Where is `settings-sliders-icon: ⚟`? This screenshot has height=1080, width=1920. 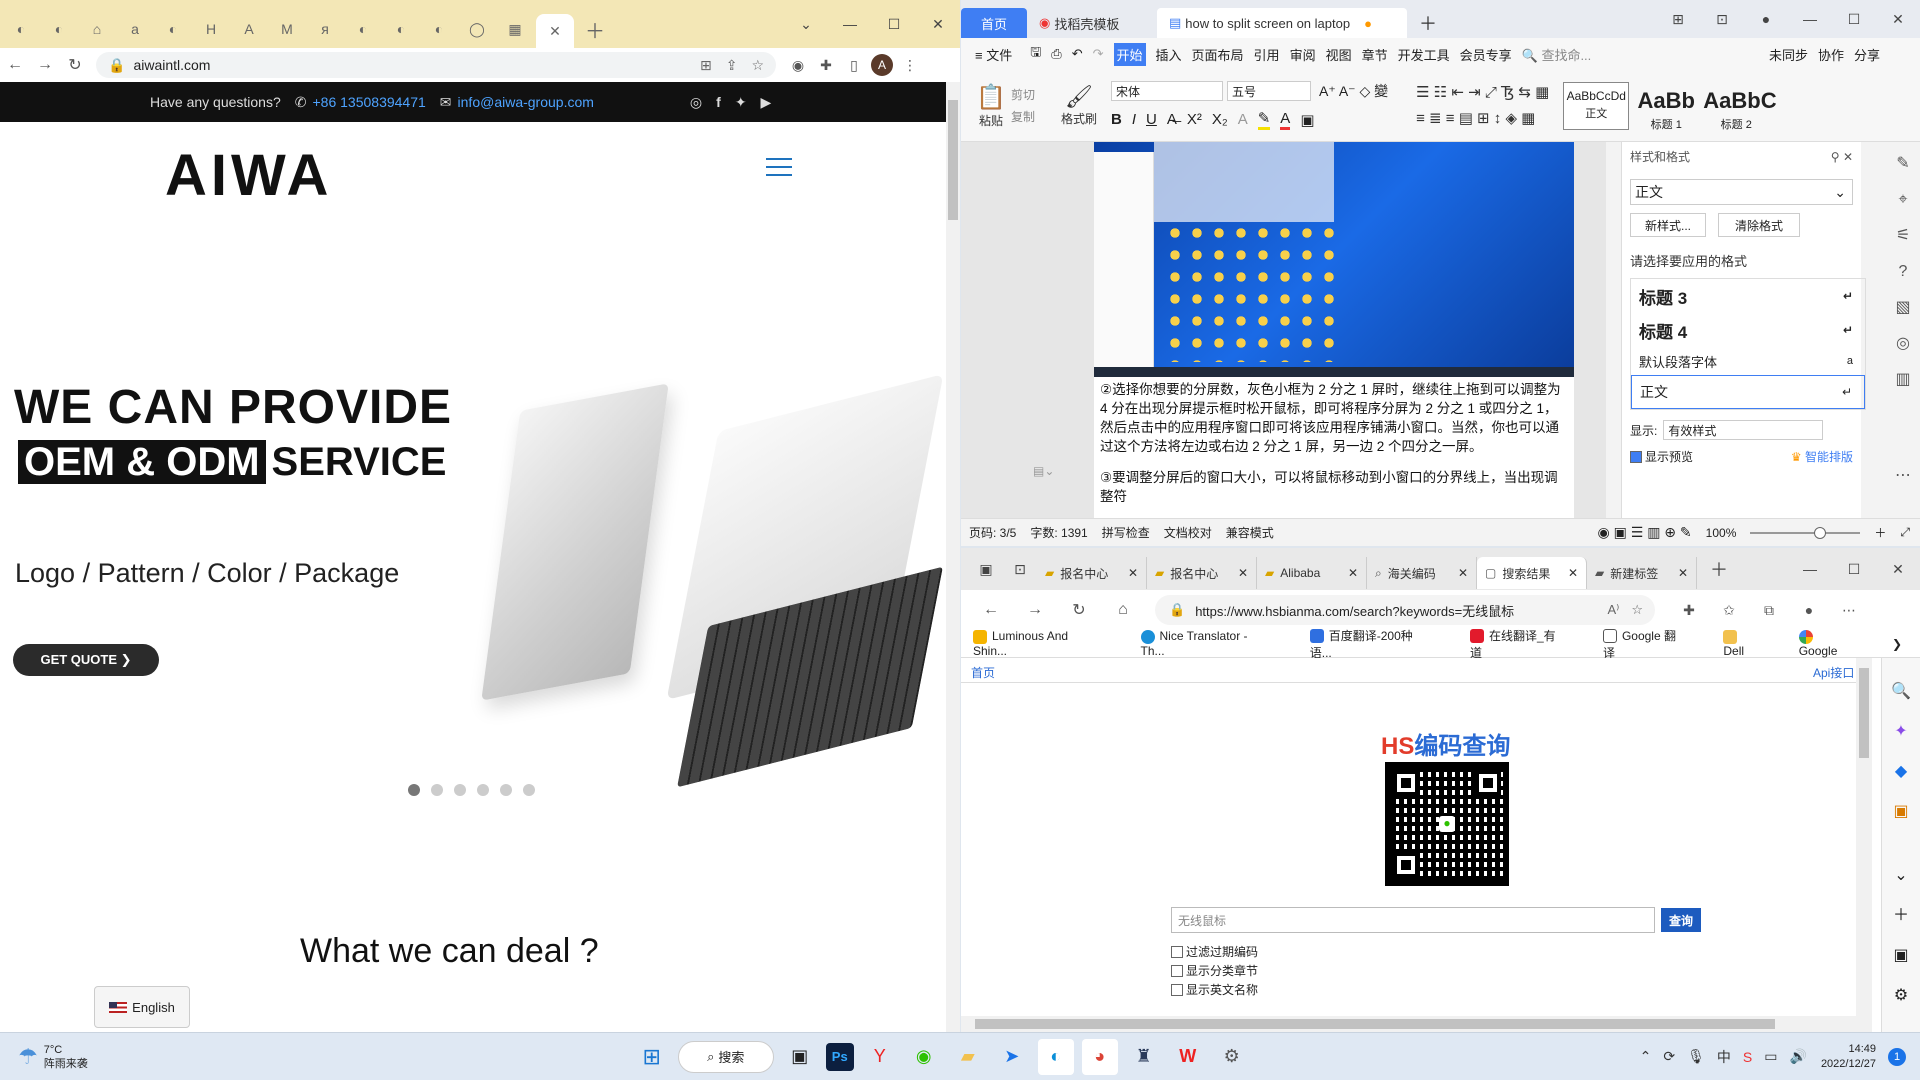 settings-sliders-icon: ⚟ is located at coordinates (1903, 236).